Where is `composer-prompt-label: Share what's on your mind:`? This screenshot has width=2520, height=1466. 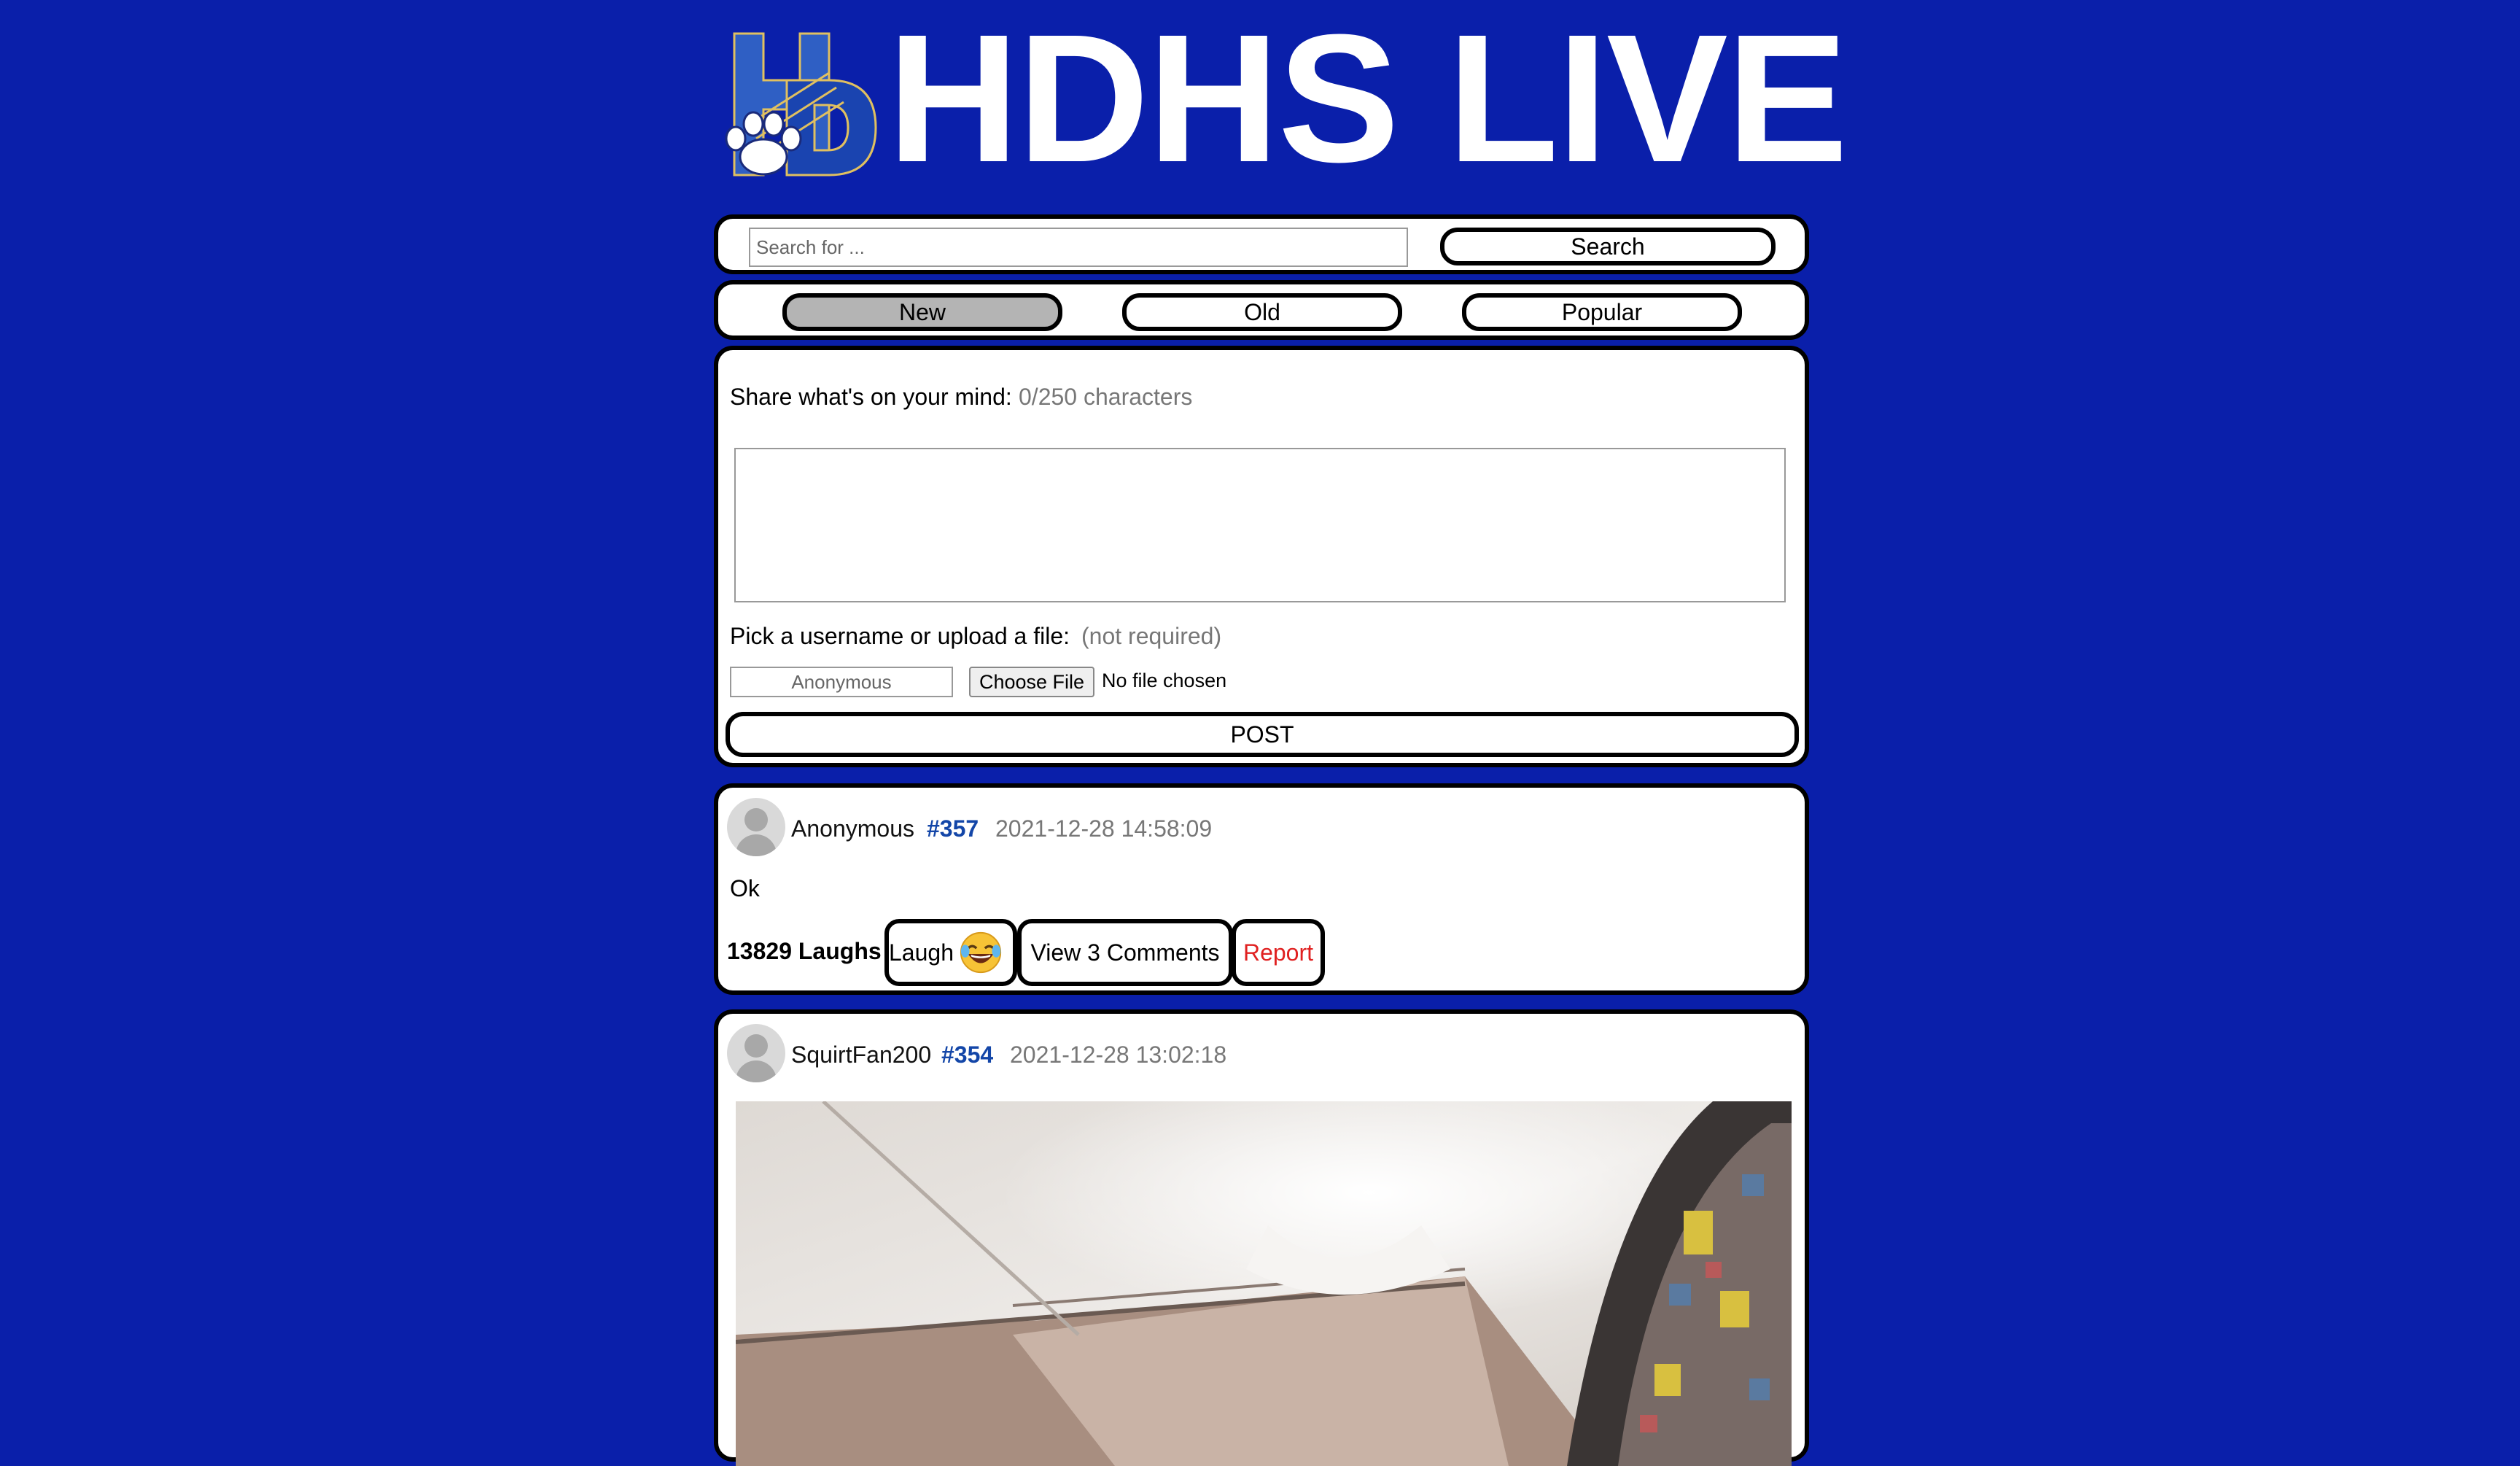 composer-prompt-label: Share what's on your mind: is located at coordinates (871, 397).